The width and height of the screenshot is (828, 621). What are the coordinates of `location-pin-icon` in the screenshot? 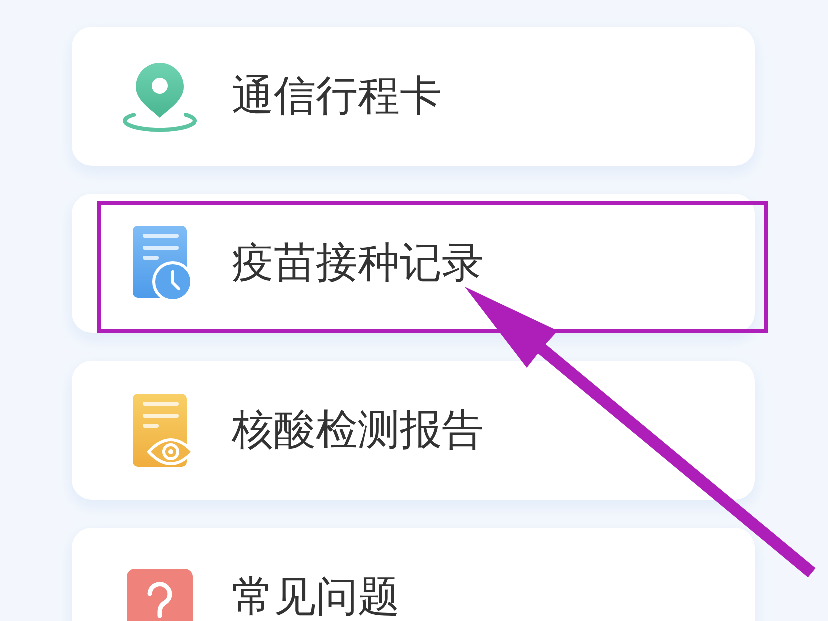 It's located at (160, 97).